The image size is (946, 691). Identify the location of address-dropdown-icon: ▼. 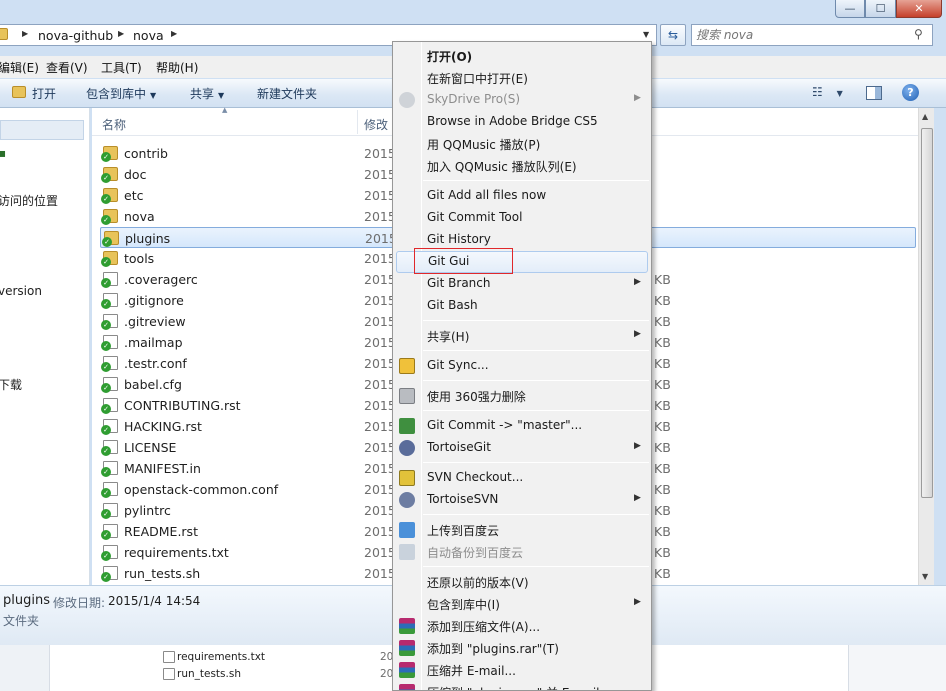
(646, 34).